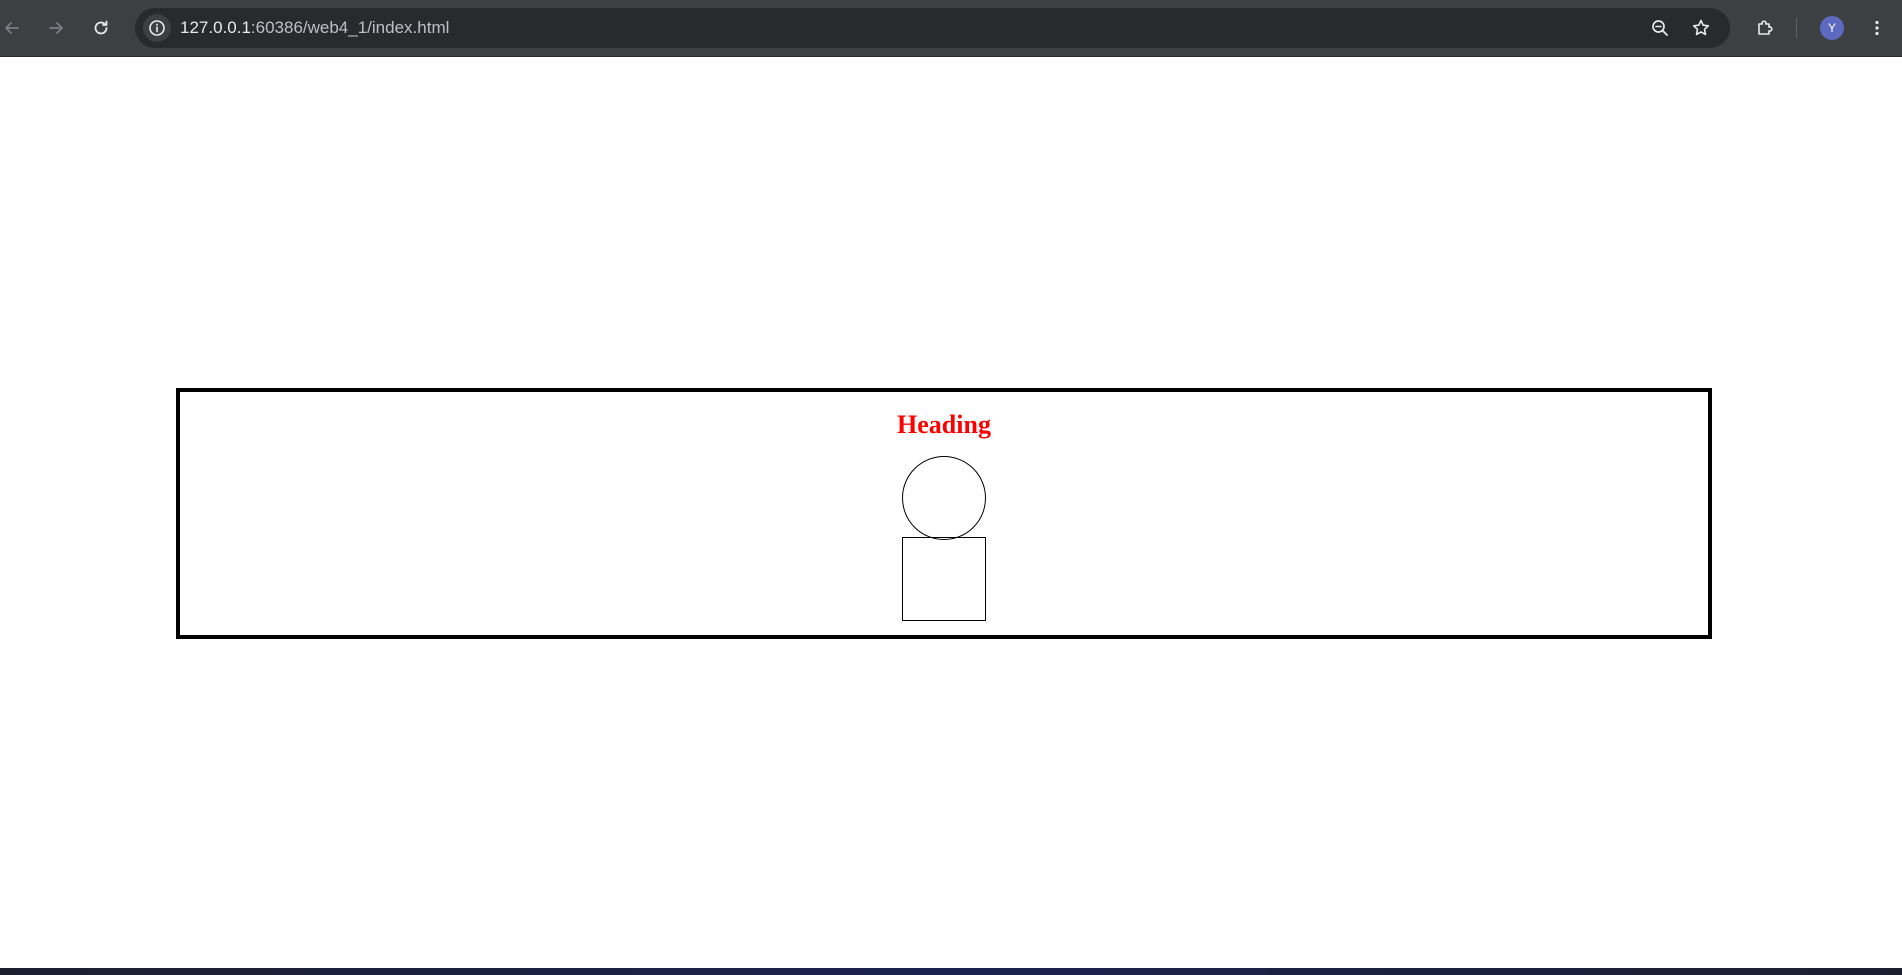 This screenshot has height=975, width=1902. I want to click on site-info-button, so click(157, 28).